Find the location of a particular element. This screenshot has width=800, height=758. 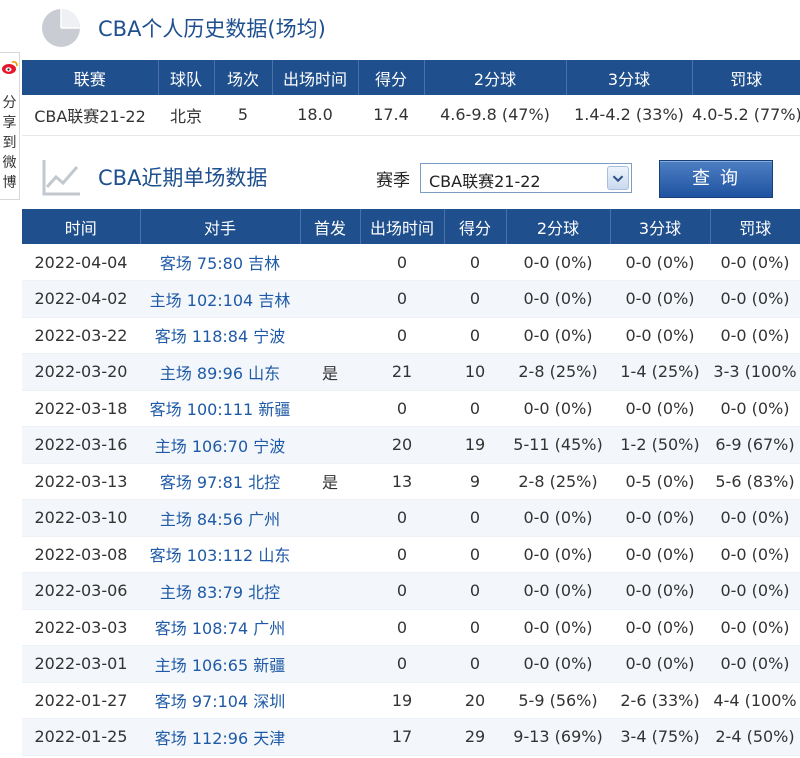

table-cell: 9 is located at coordinates (475, 481).